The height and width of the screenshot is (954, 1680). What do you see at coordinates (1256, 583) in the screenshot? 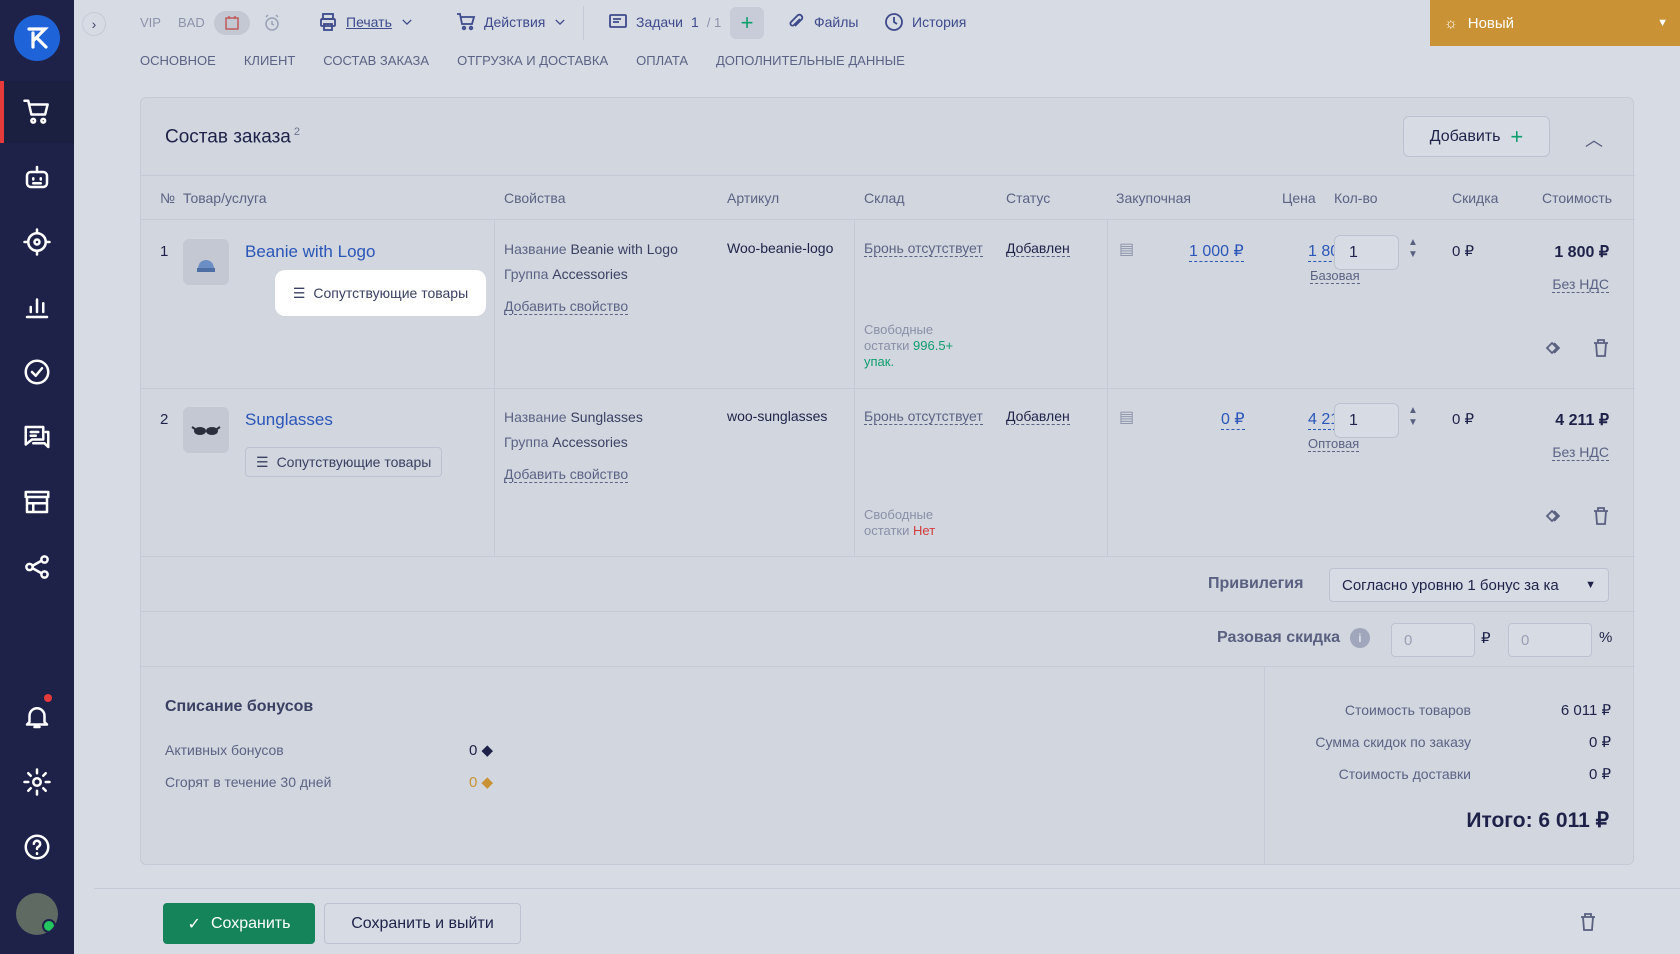
I see `privilege-label: Привилегия` at bounding box center [1256, 583].